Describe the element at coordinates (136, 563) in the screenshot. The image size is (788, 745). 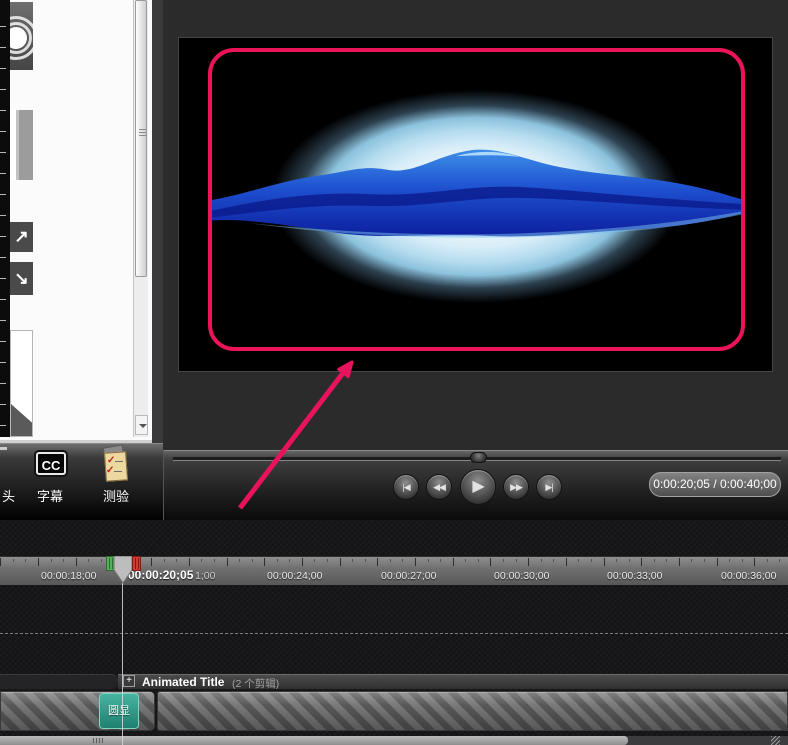
I see `selection-out-marker` at that location.